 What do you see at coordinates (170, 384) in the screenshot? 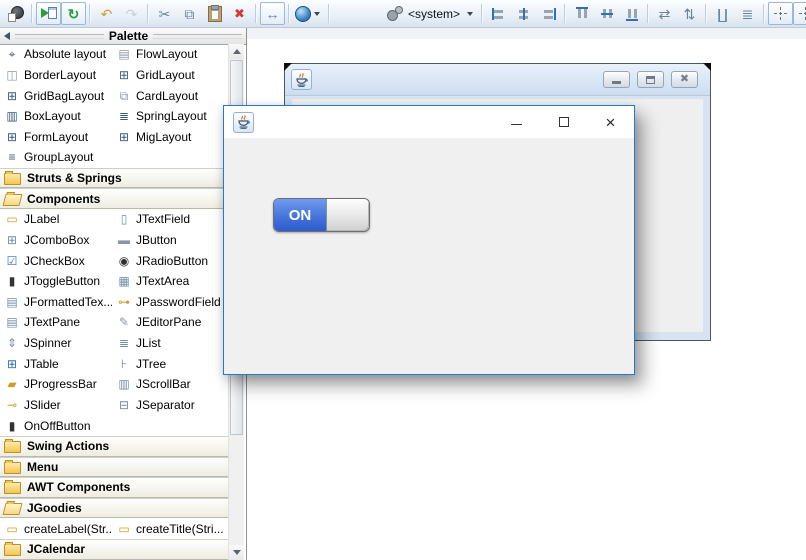
I see `palette-item-jscrollbar: ▥ JScrollBar` at bounding box center [170, 384].